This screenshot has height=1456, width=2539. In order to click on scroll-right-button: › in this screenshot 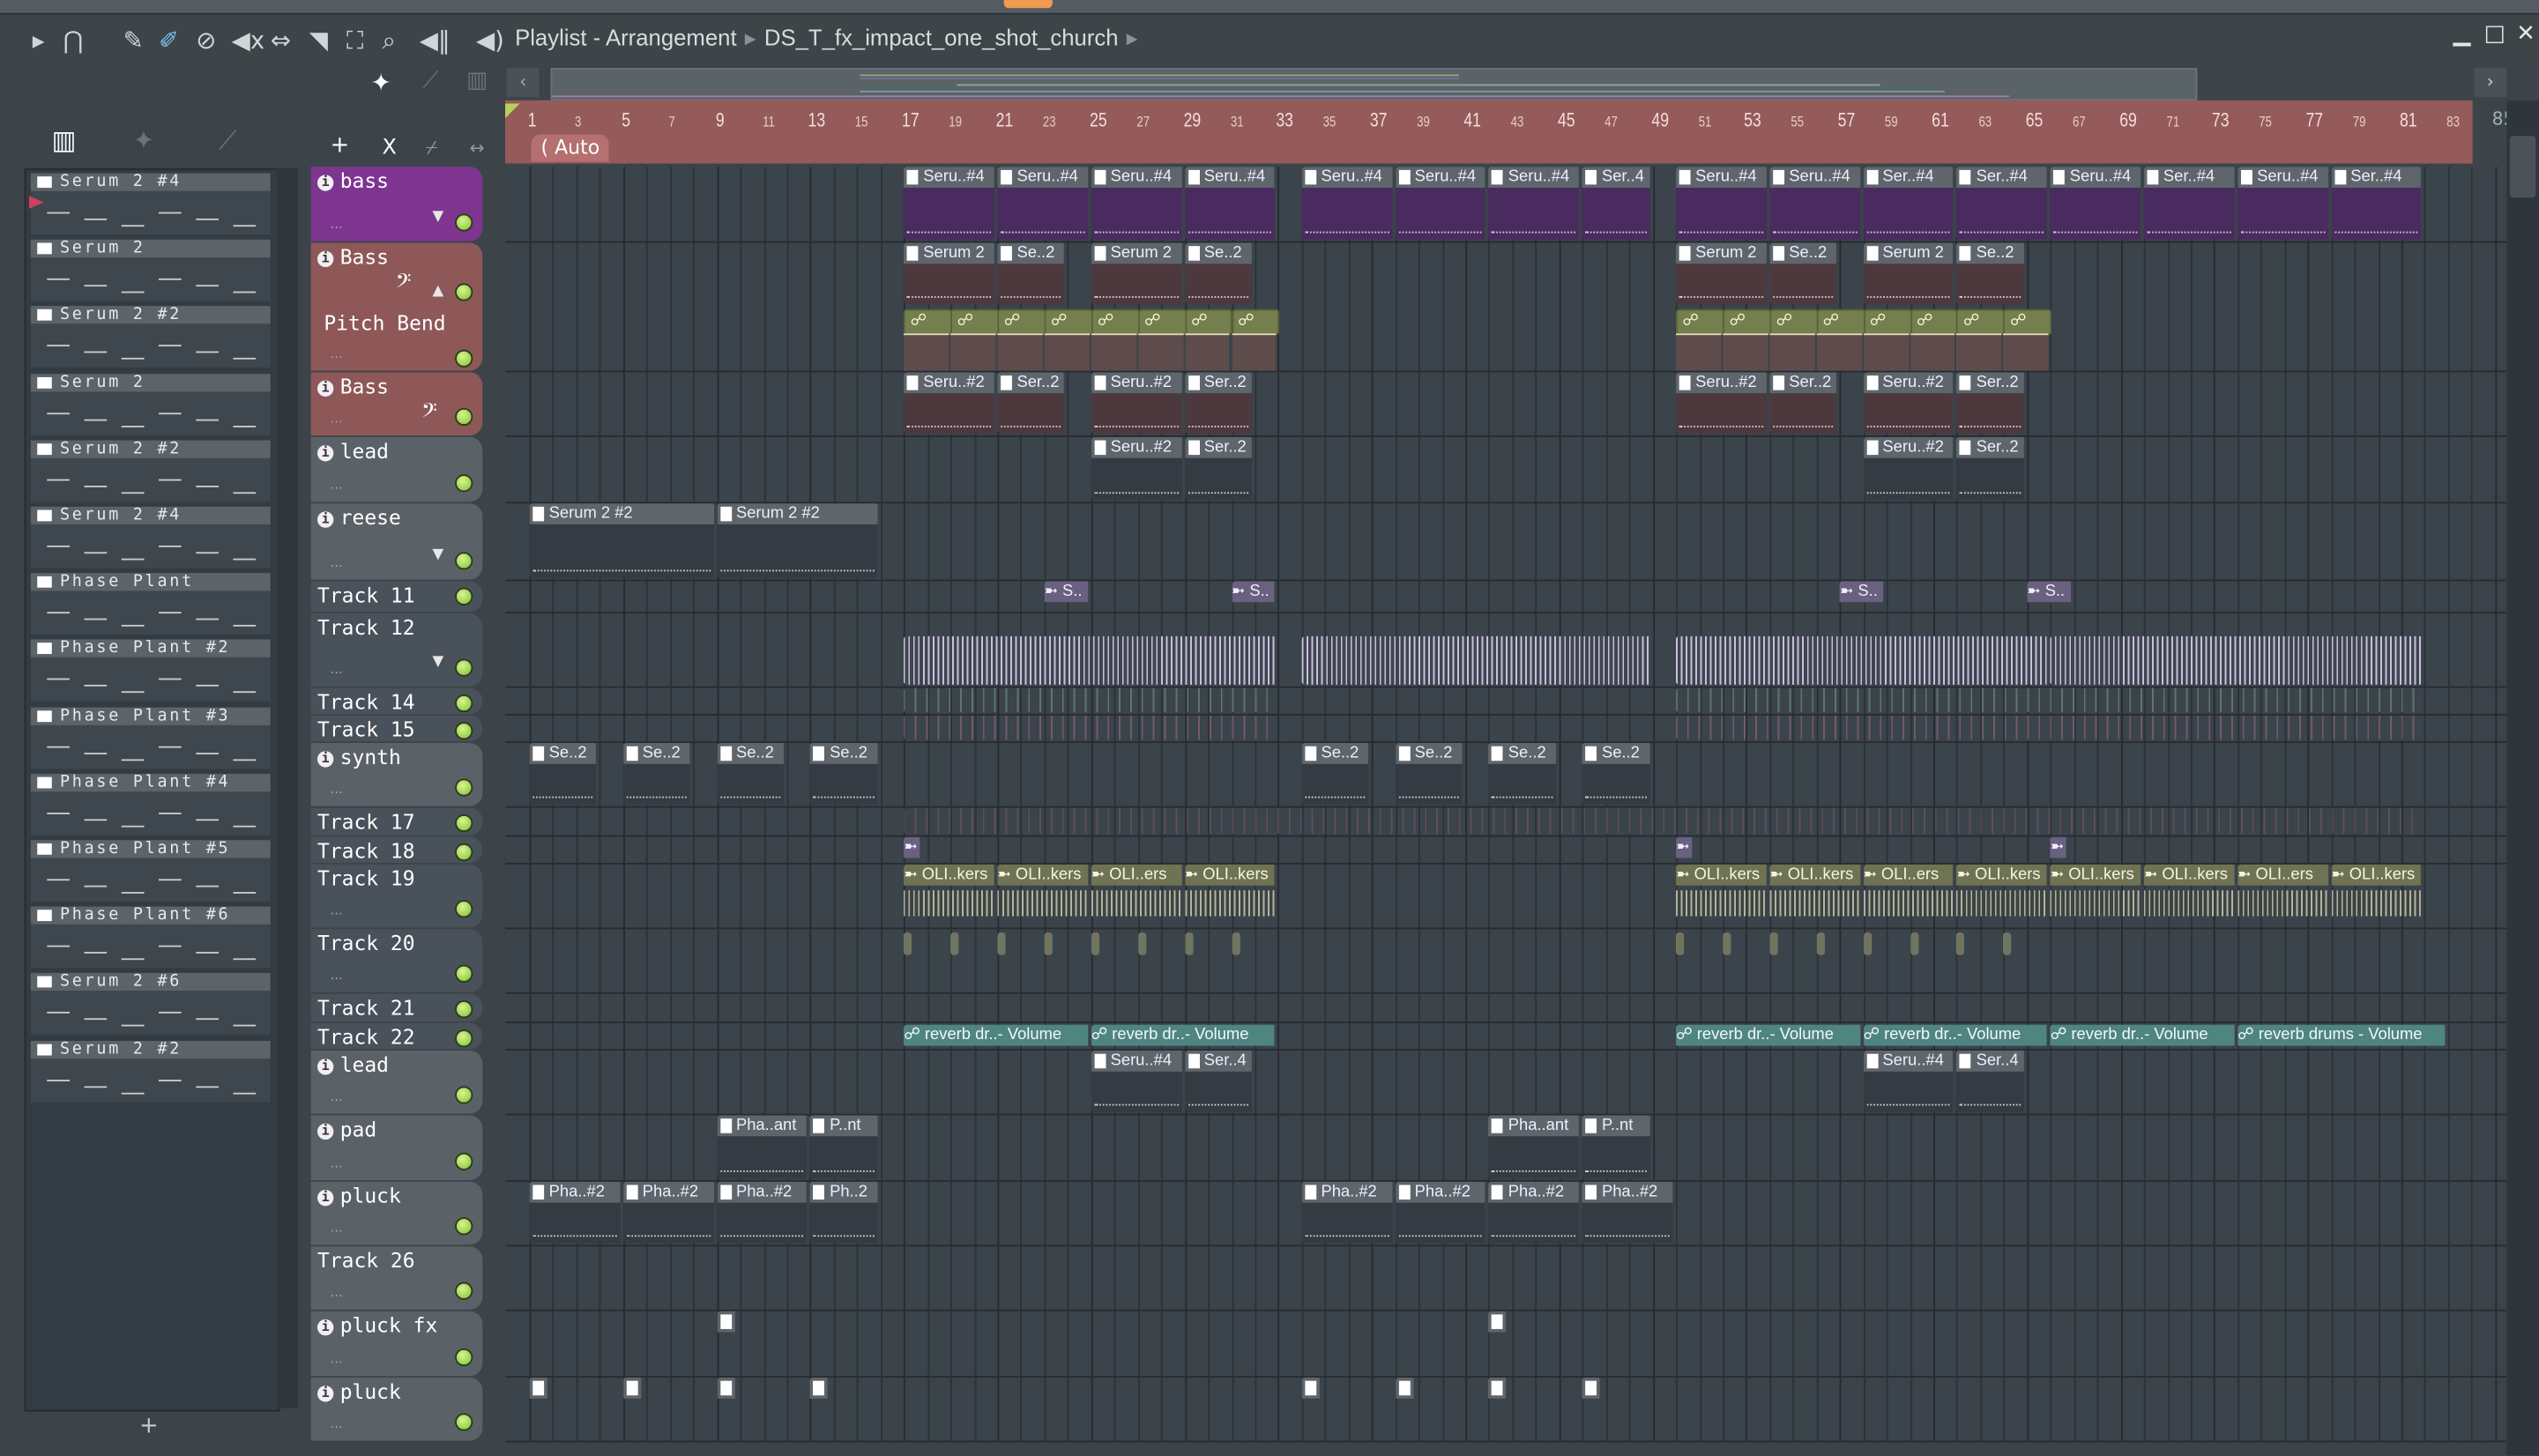, I will do `click(2490, 83)`.